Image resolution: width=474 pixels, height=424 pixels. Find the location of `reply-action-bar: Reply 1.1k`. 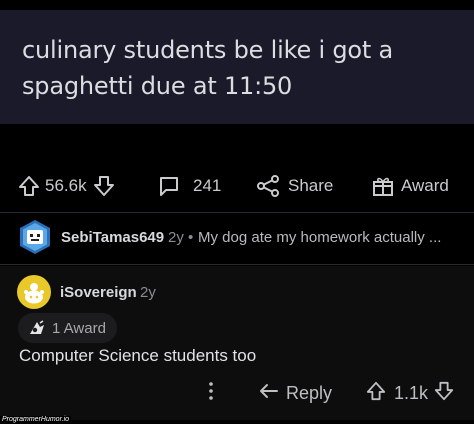

reply-action-bar: Reply 1.1k is located at coordinates (237, 393).